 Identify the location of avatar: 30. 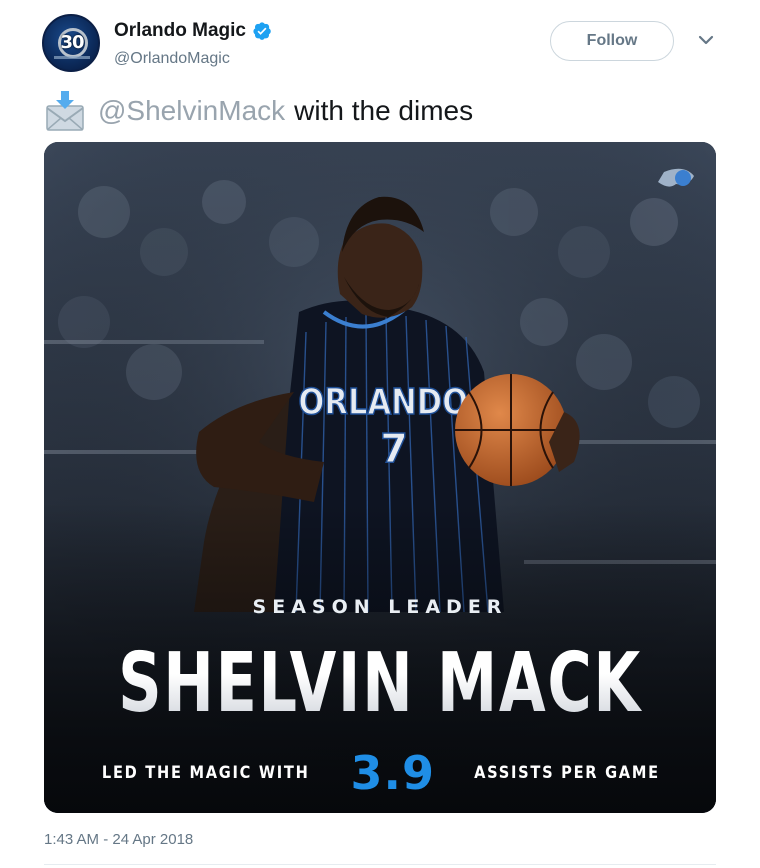
(71, 43).